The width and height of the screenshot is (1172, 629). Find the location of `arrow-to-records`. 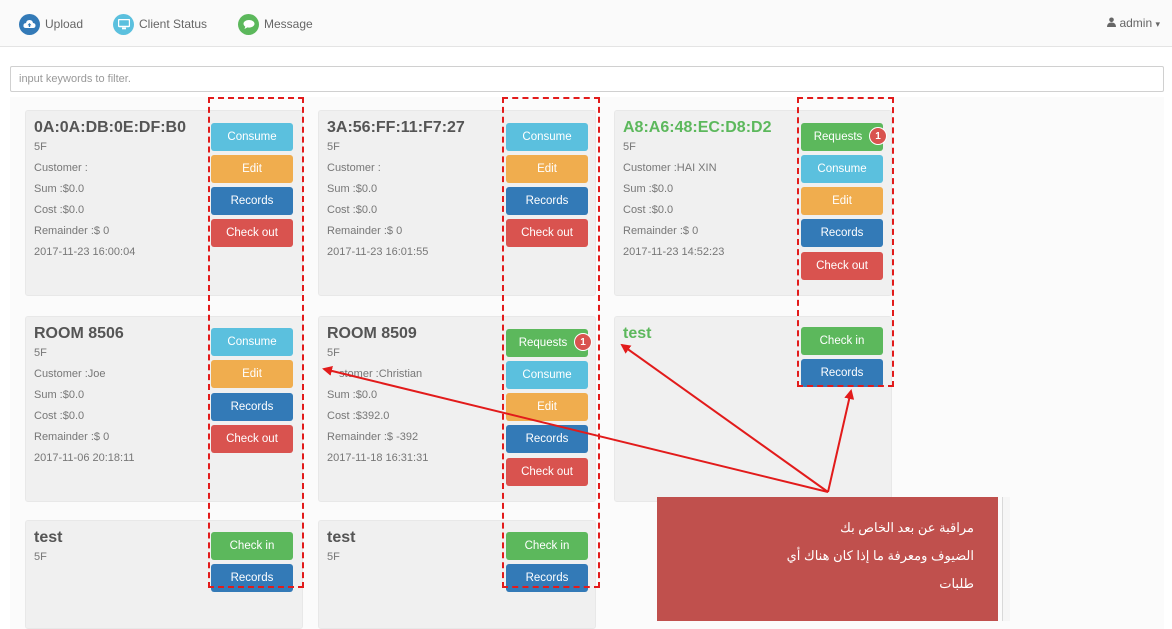

arrow-to-records is located at coordinates (841, 441).